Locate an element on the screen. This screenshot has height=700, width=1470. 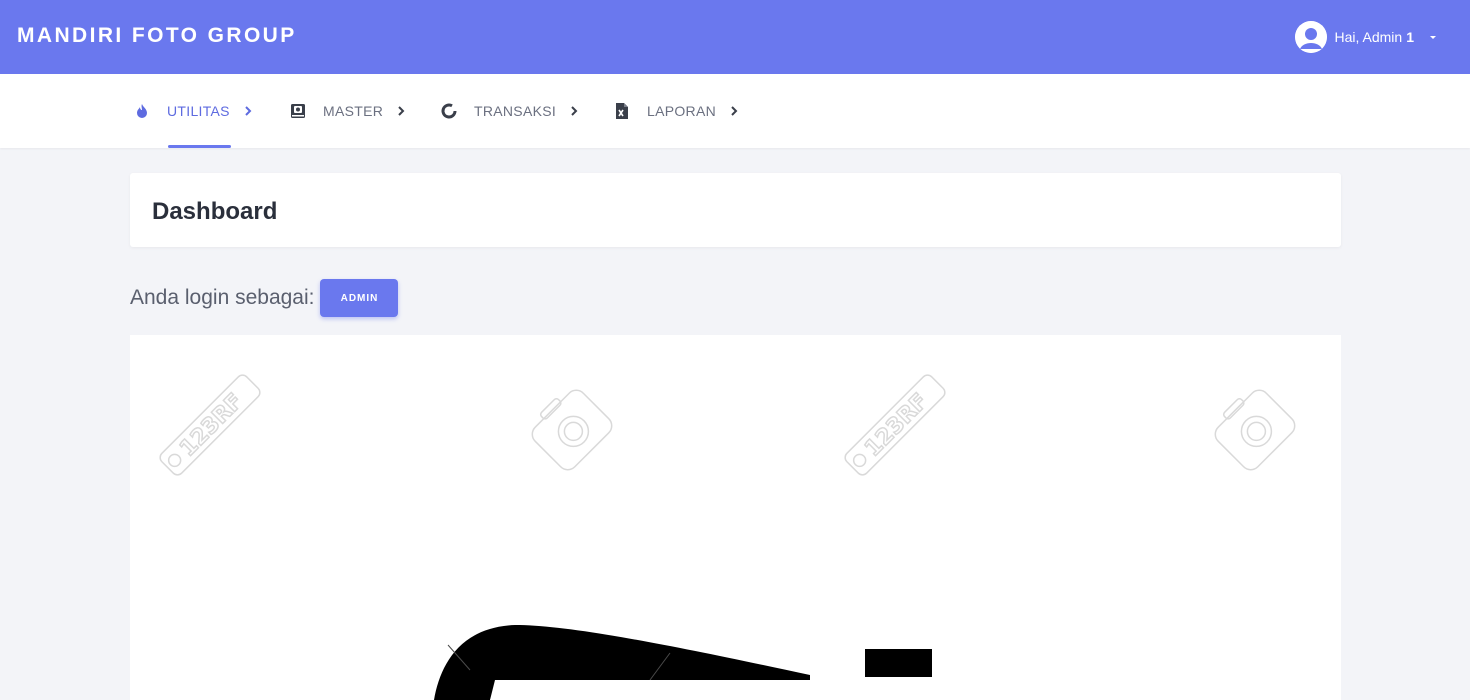
nav-item-laporan: LAPORAN is located at coordinates (676, 111).